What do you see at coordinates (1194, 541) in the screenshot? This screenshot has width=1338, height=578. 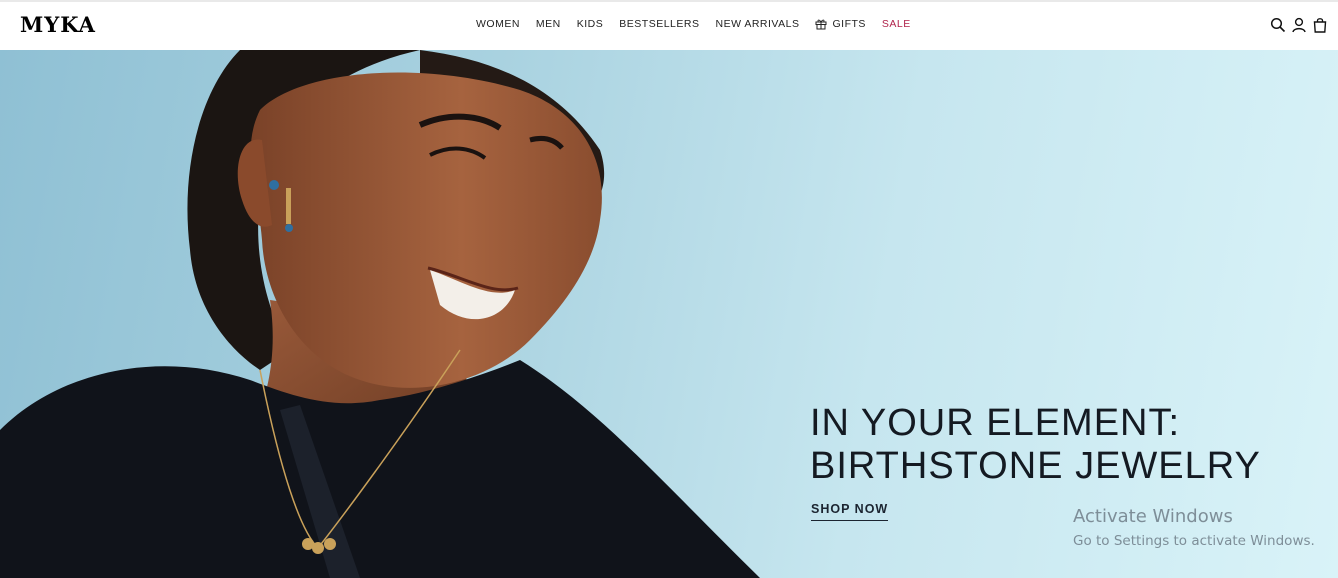 I see `watermark-subtitle: Go to Settings to activate Windows.` at bounding box center [1194, 541].